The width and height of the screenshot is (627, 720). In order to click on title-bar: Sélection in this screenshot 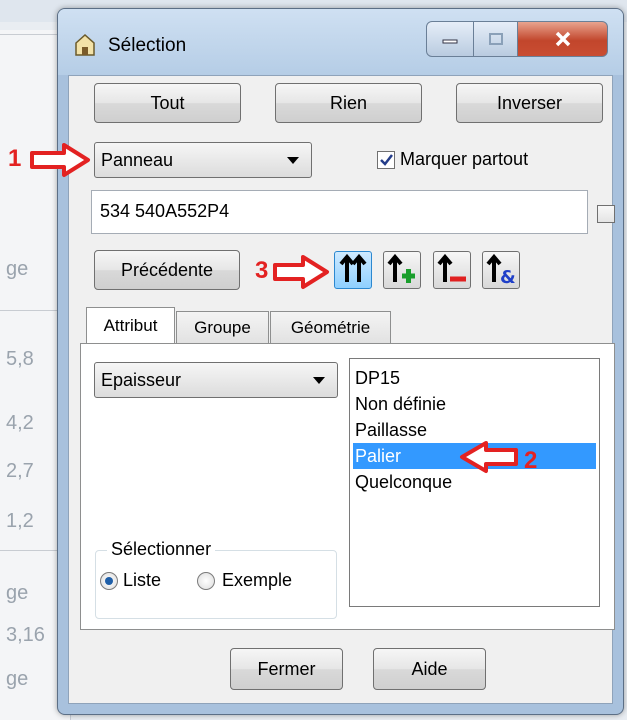, I will do `click(340, 42)`.